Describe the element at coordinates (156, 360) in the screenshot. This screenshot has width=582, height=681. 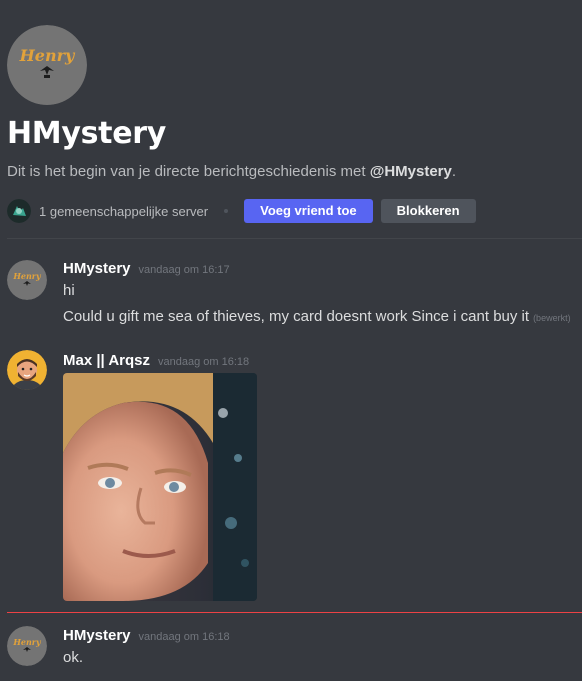
I see `message-header: Max || Arqsz vandaag om 16:18` at that location.